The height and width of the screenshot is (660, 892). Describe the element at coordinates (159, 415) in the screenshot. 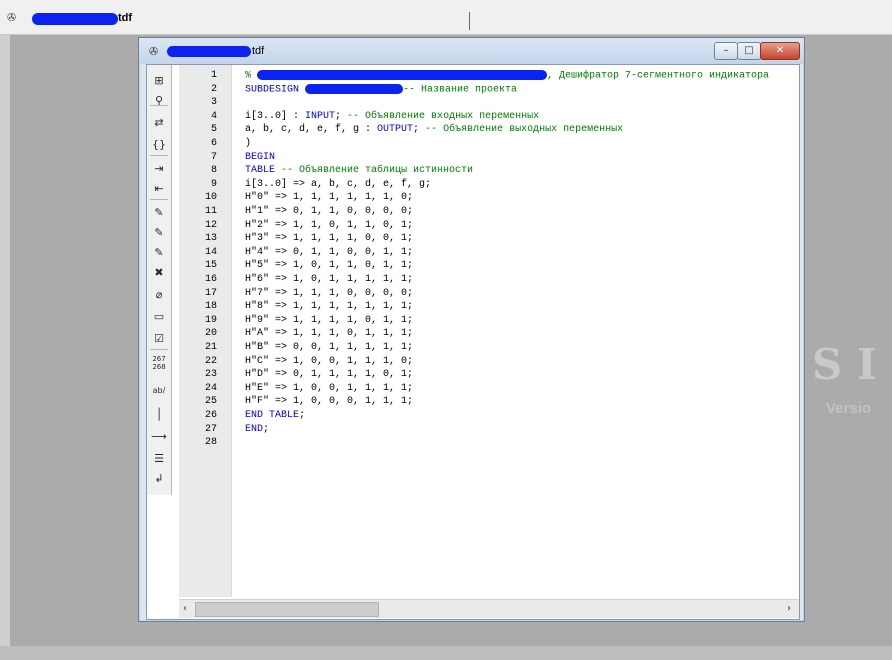

I see `vertical-line-icon: │` at that location.